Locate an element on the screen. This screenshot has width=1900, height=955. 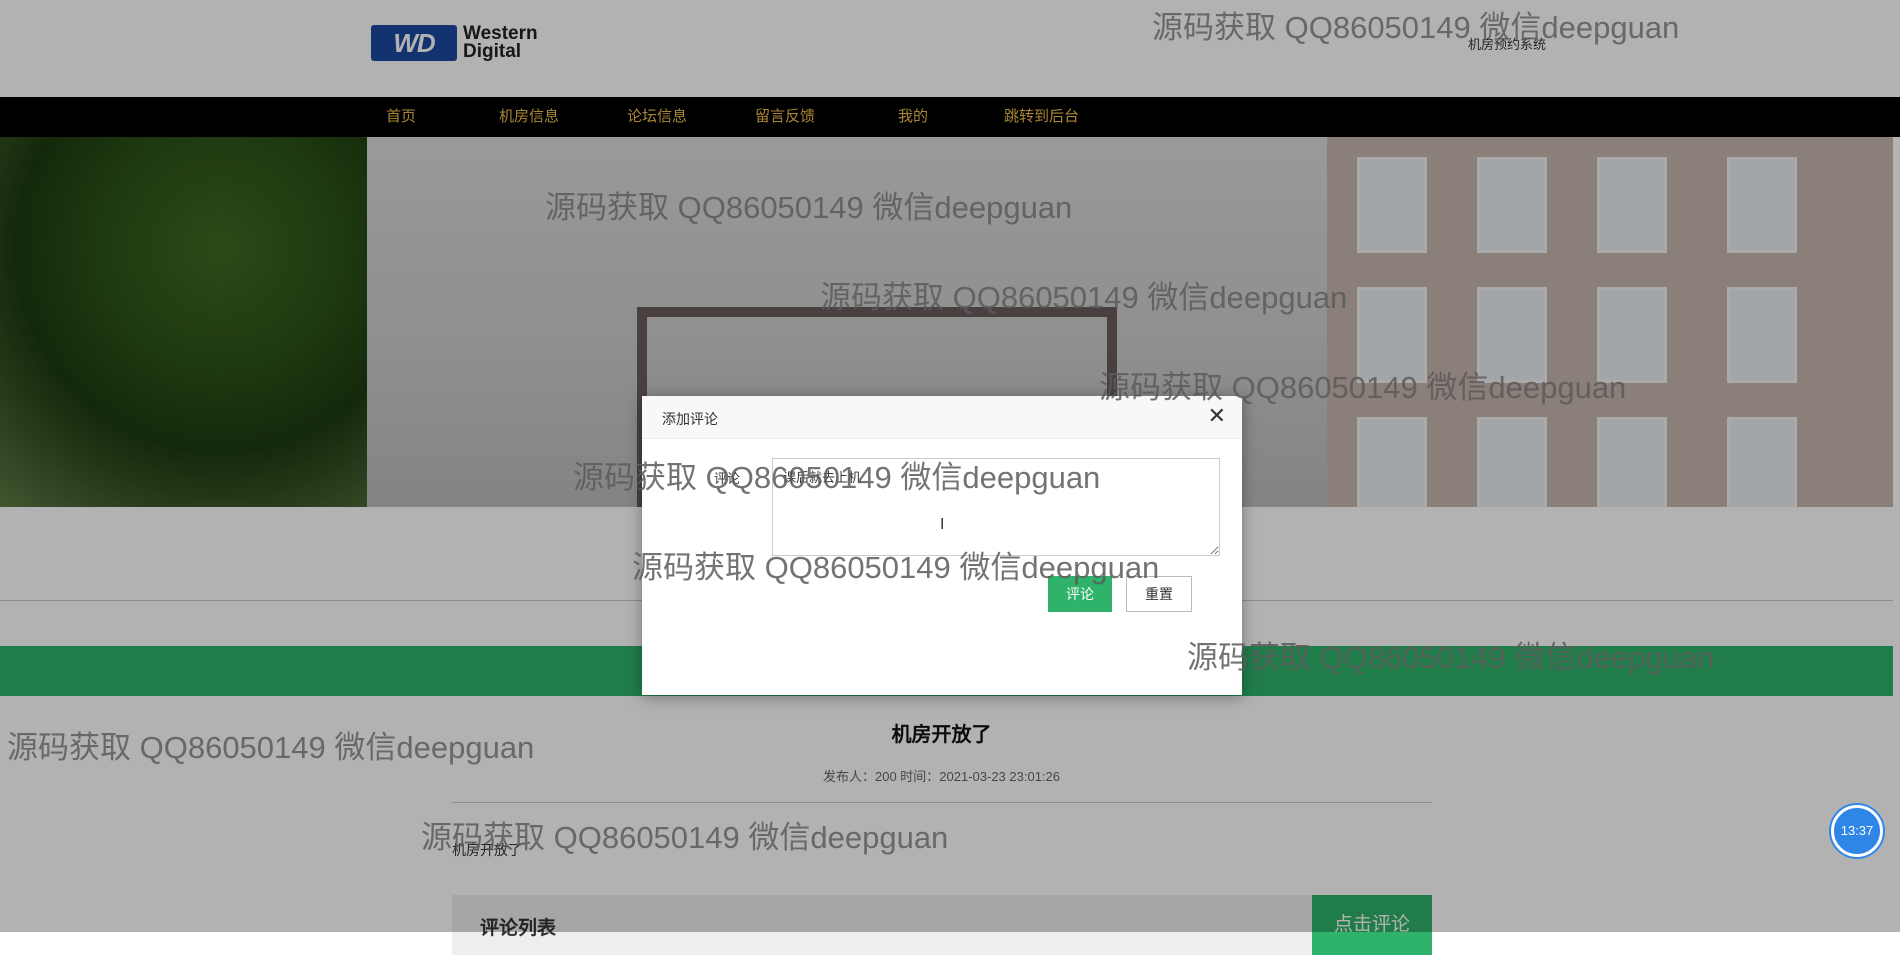
text-cursor-icon: I is located at coordinates (942, 524).